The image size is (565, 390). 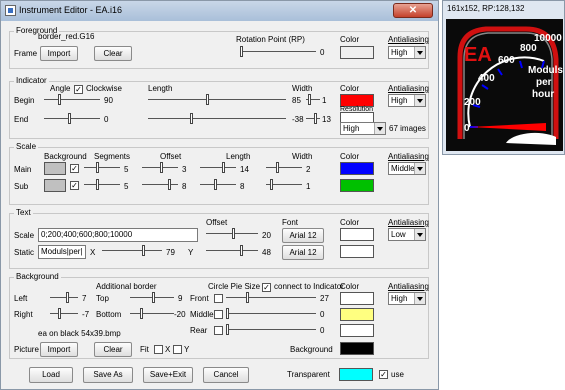 I want to click on background-antialiasing-select: High, so click(x=407, y=298).